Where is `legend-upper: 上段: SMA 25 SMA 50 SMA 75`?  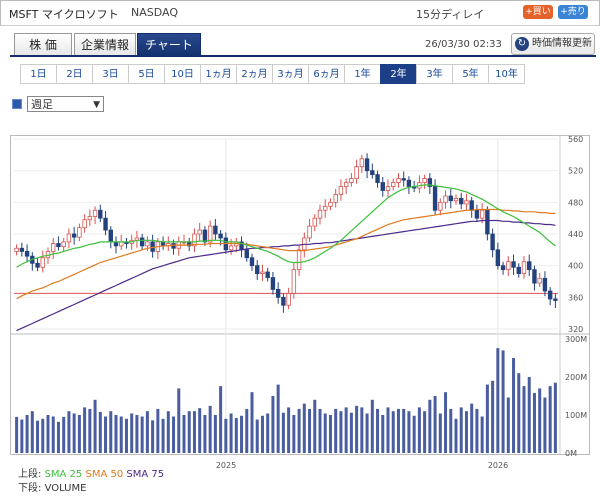 legend-upper: 上段: SMA 25 SMA 50 SMA 75 is located at coordinates (91, 472).